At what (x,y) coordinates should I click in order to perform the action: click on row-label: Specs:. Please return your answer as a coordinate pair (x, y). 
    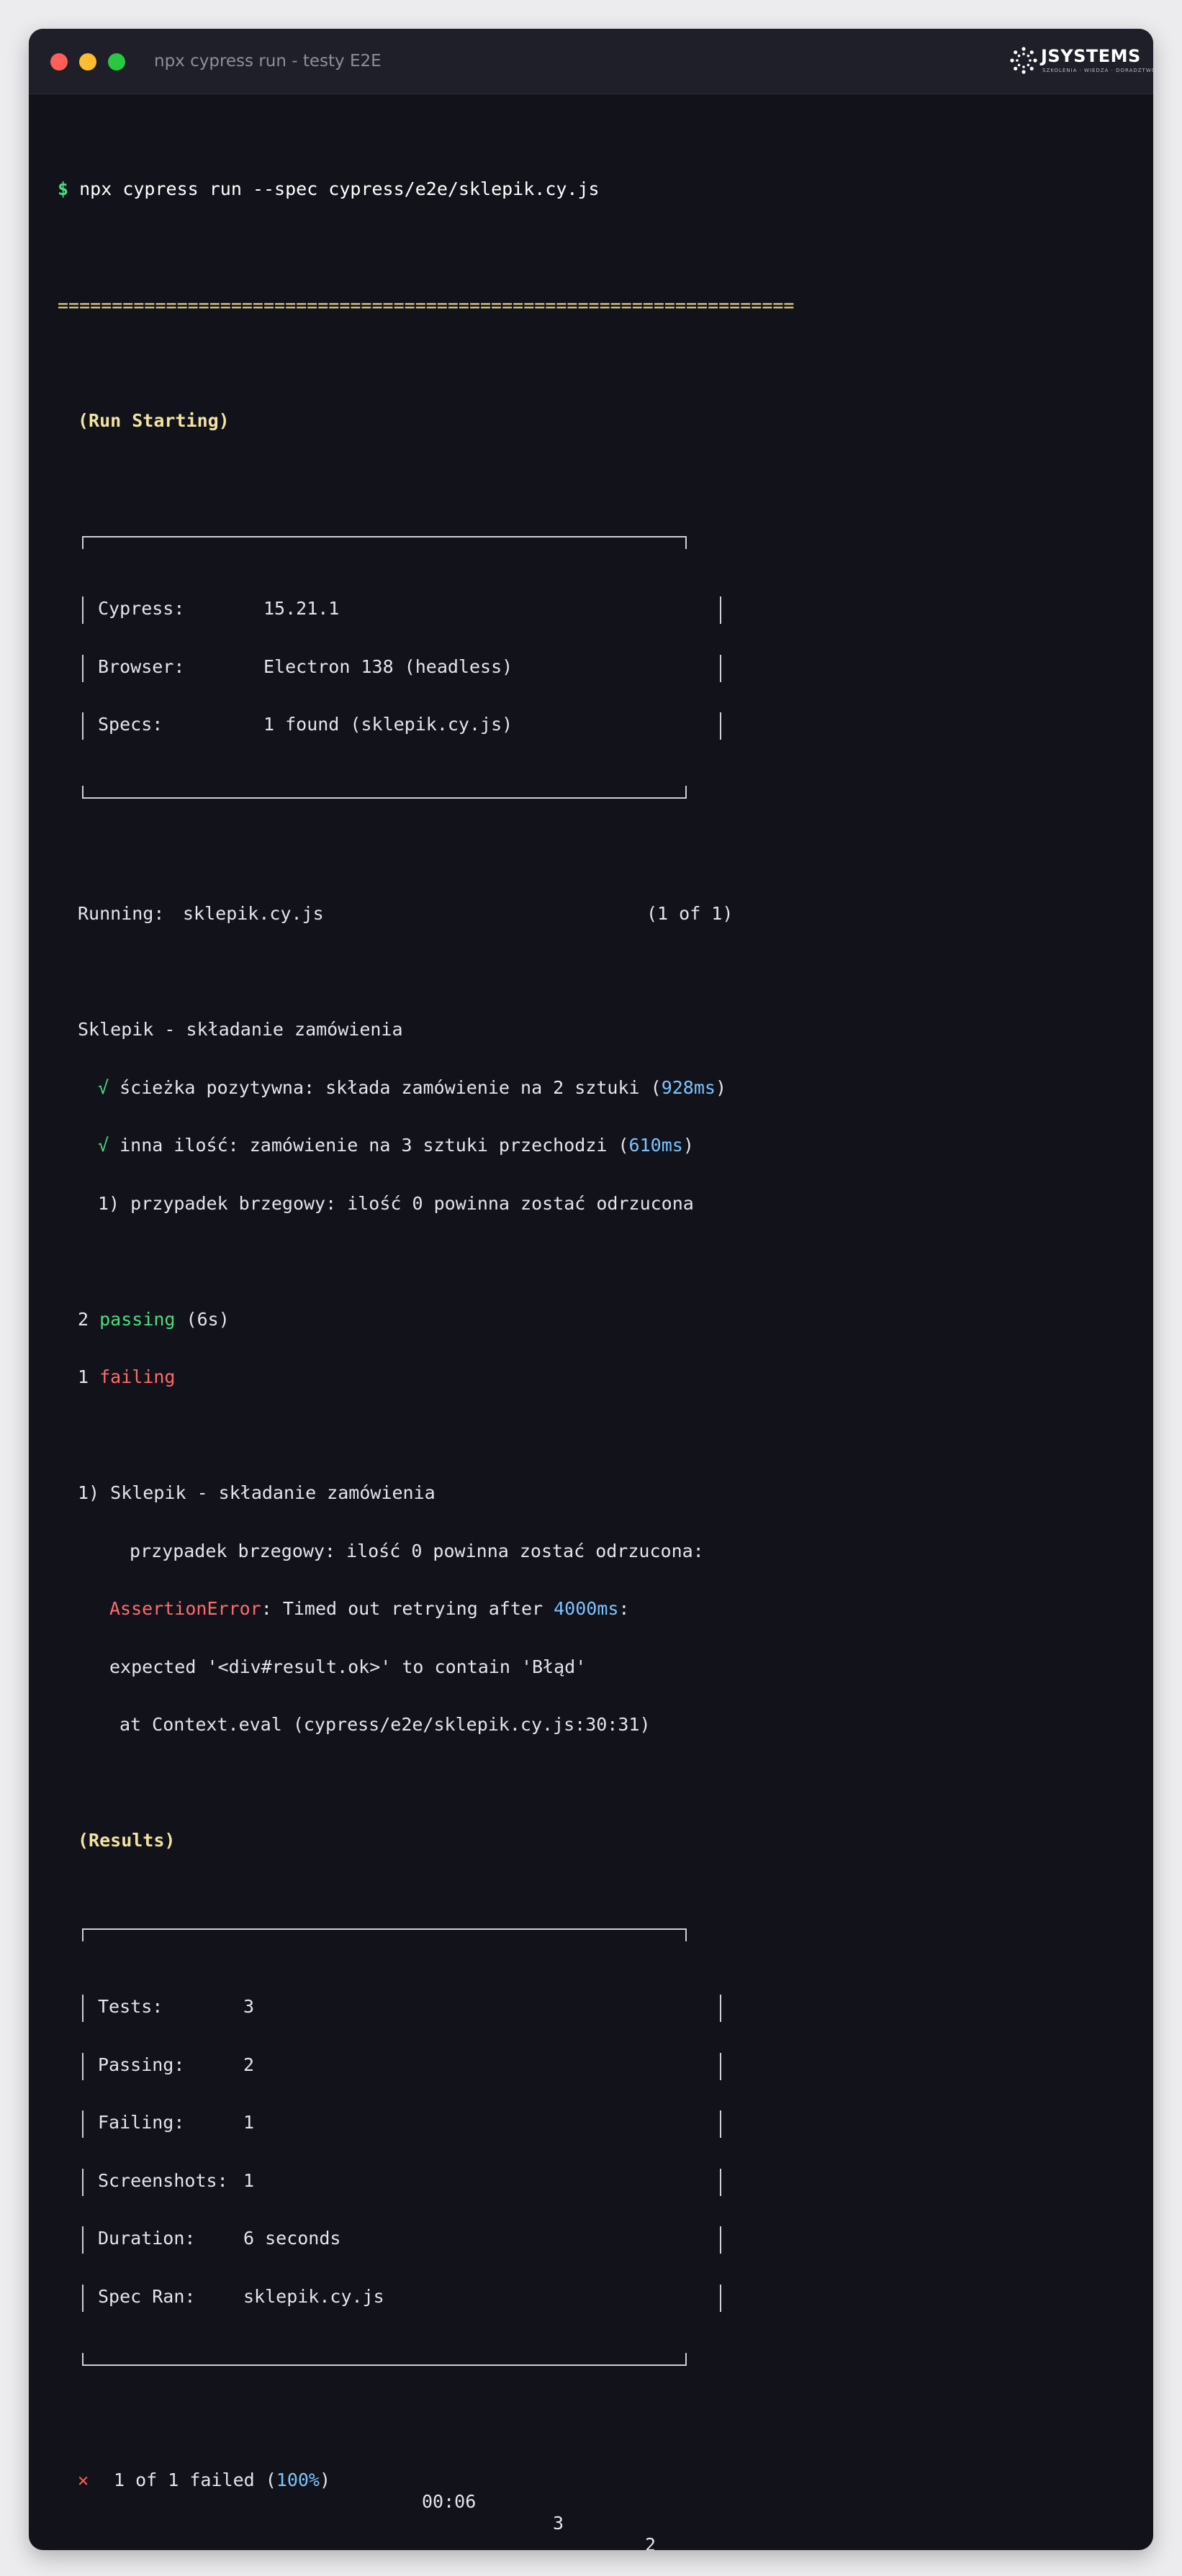
    Looking at the image, I should click on (130, 724).